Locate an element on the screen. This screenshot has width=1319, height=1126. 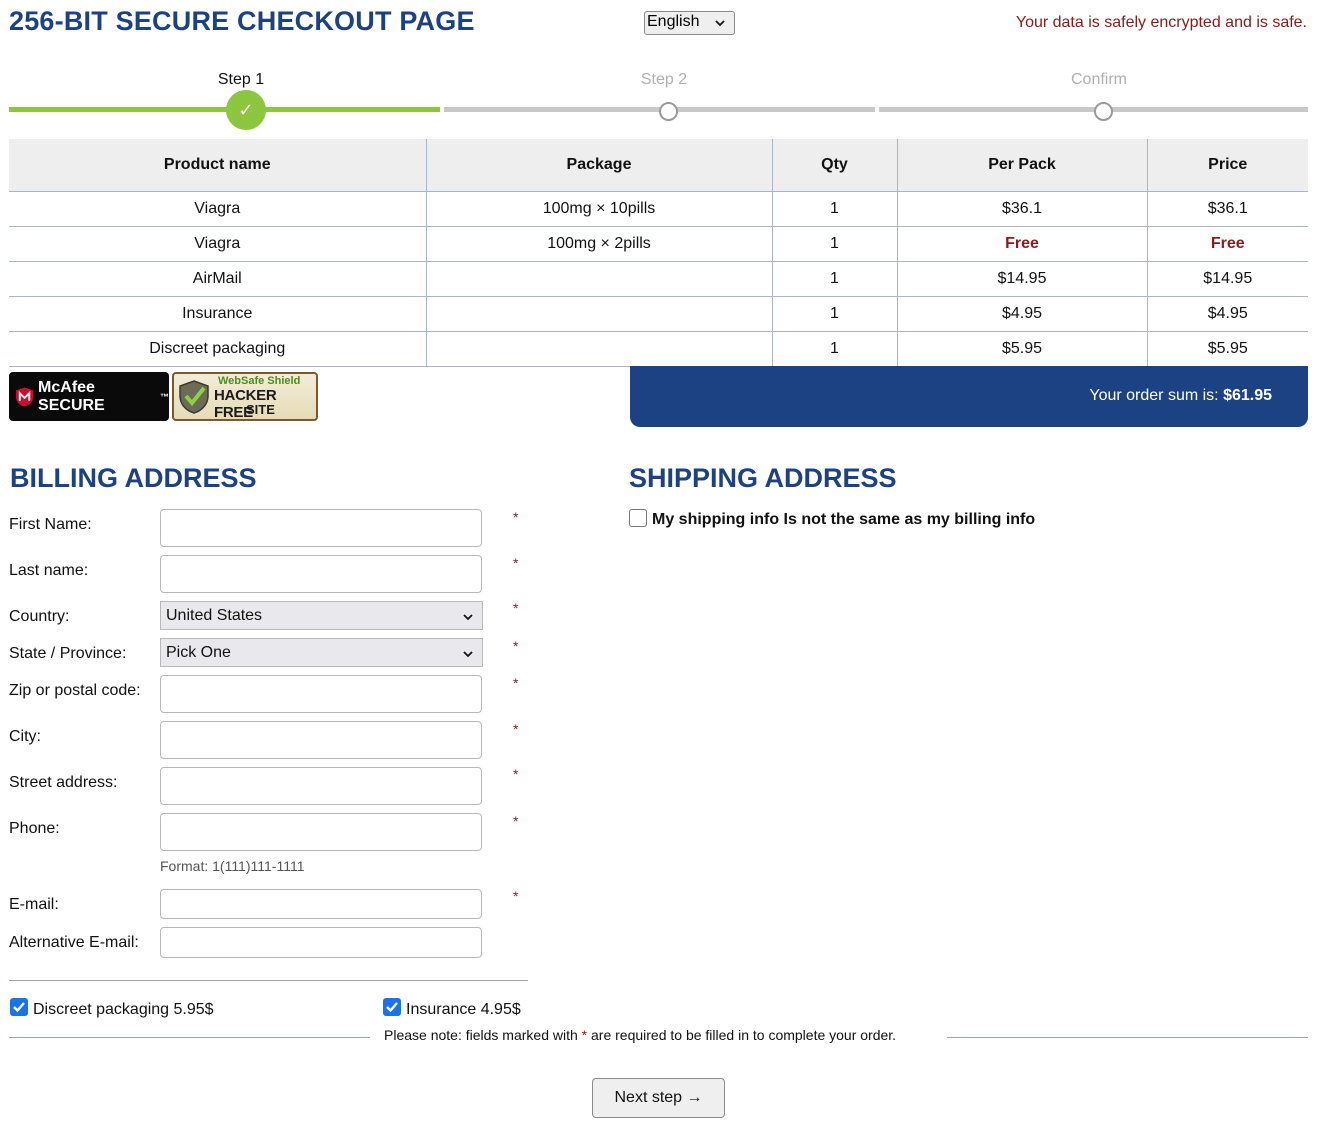
order-sum-value: $61.95 is located at coordinates (1247, 395).